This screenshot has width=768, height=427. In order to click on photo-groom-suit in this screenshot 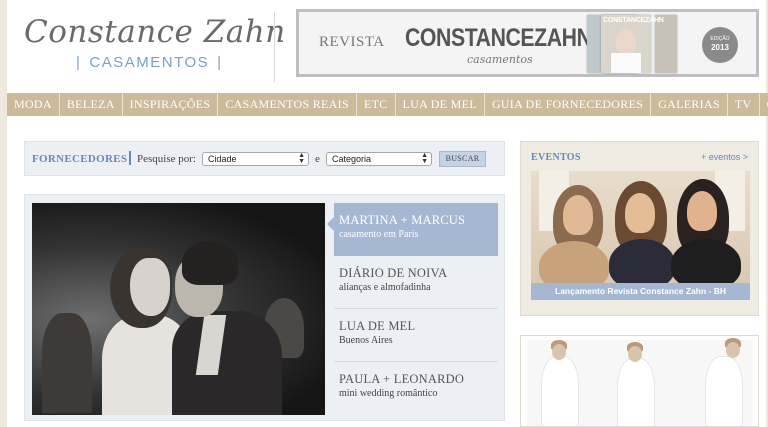, I will do `click(227, 363)`.